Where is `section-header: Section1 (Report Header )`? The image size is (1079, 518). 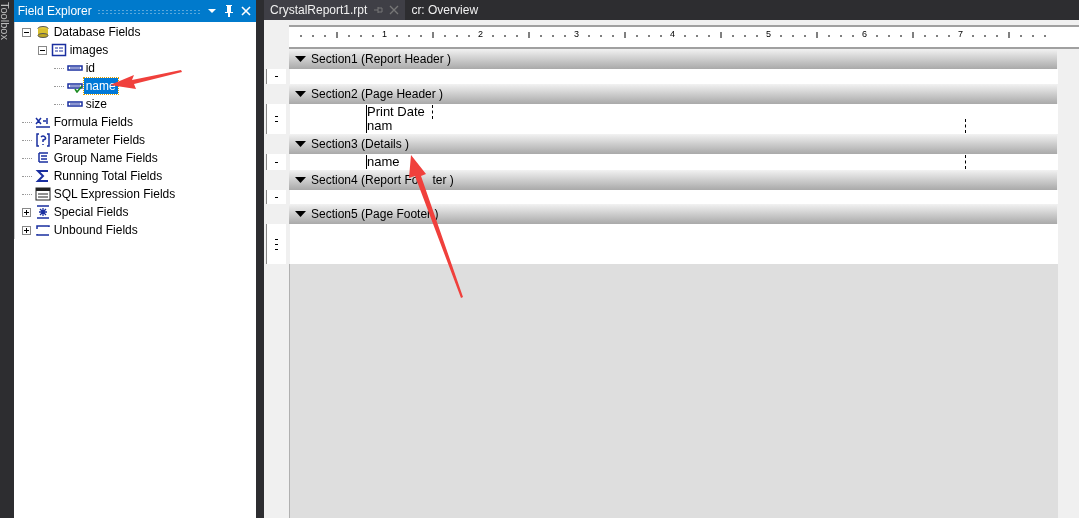 section-header: Section1 (Report Header ) is located at coordinates (673, 59).